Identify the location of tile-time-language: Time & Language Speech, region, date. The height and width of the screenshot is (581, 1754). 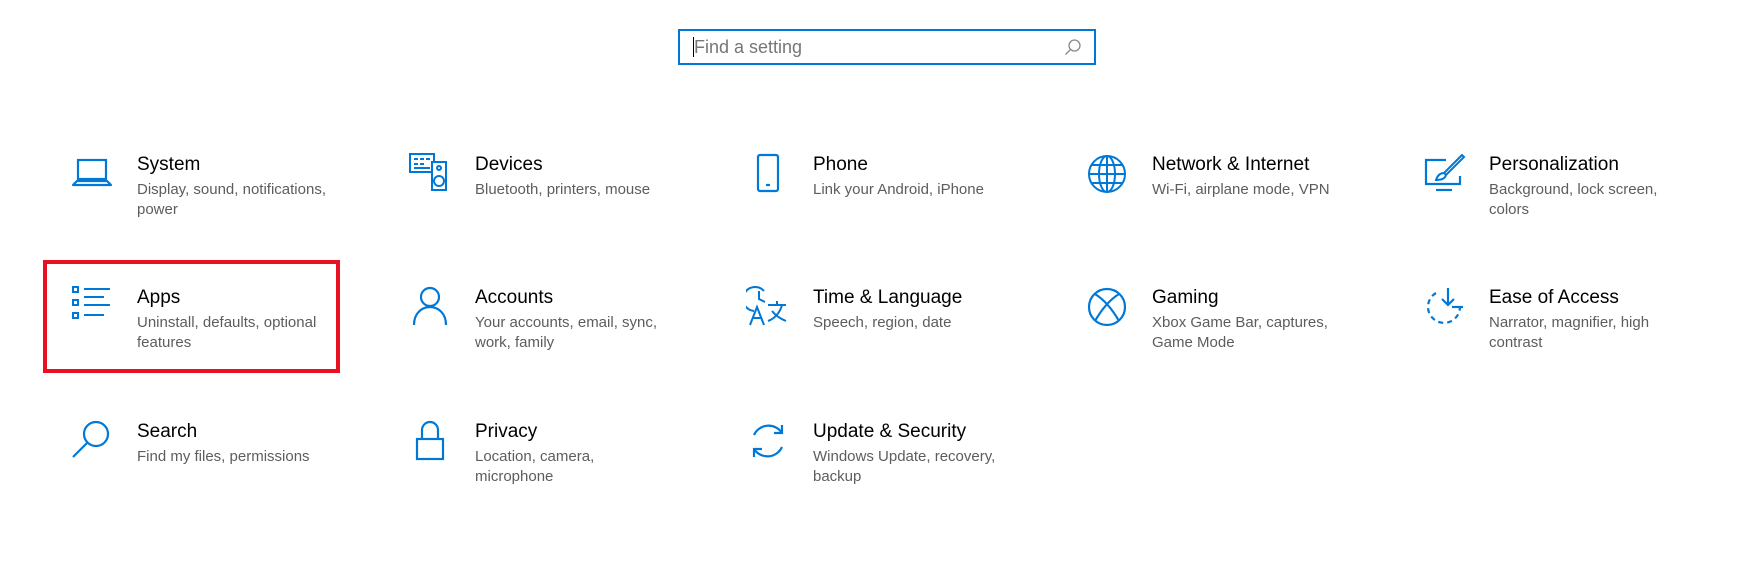
(872, 341).